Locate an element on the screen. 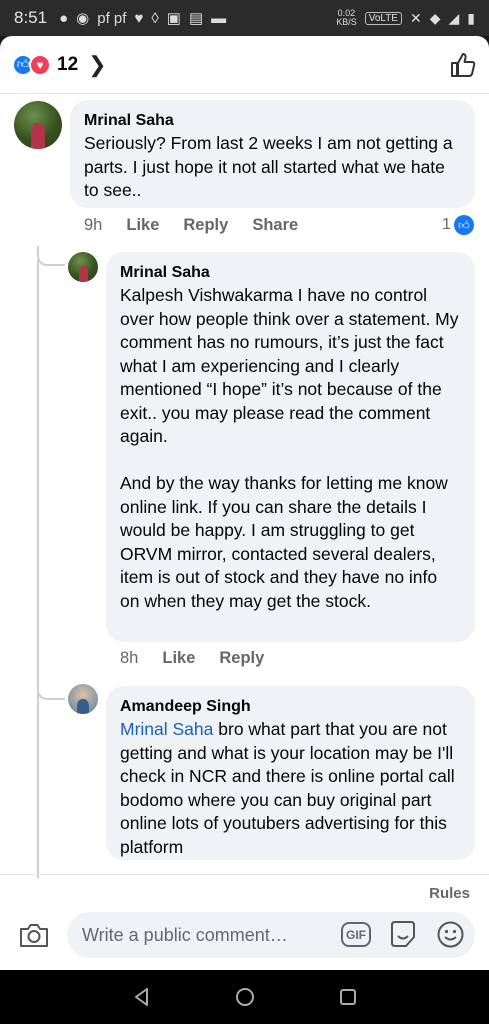 The height and width of the screenshot is (1024, 489). heart-icon: ♥ is located at coordinates (139, 18).